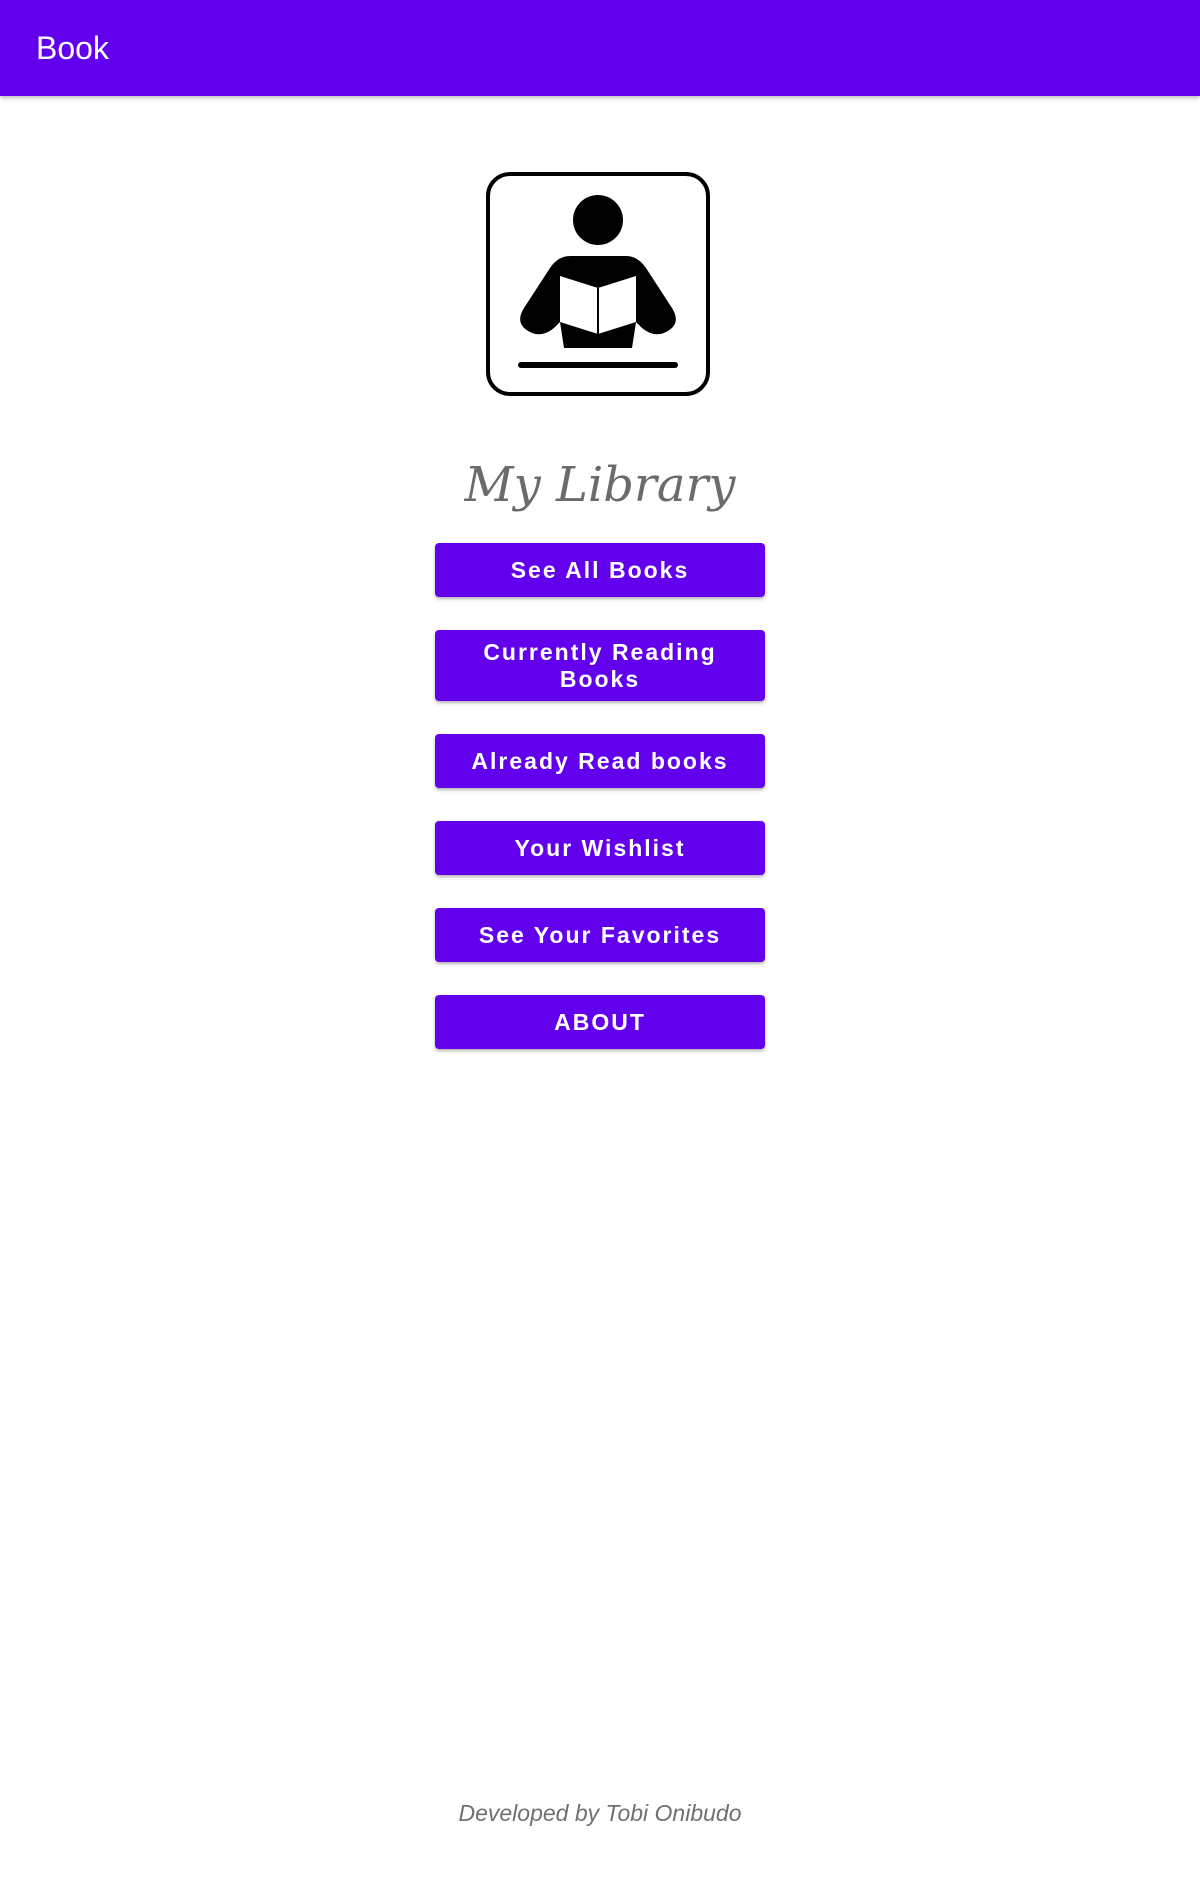  Describe the element at coordinates (600, 1813) in the screenshot. I see `developer-credit: Developed by Tobi Onibudo` at that location.